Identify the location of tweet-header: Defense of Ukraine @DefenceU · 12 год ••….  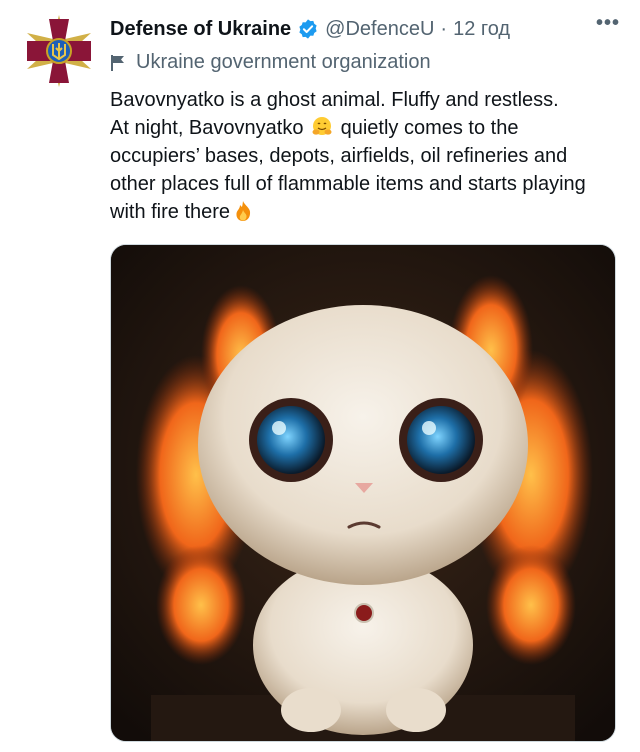
(365, 28).